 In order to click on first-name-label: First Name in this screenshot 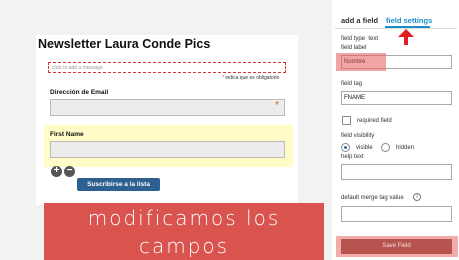, I will do `click(67, 134)`.